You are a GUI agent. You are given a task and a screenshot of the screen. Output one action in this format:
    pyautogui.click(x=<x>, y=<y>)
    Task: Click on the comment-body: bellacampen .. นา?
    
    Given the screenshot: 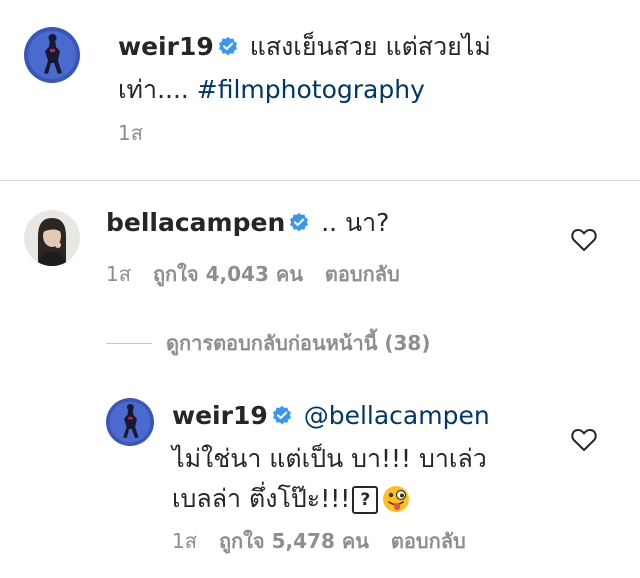 What is the action you would take?
    pyautogui.click(x=336, y=224)
    